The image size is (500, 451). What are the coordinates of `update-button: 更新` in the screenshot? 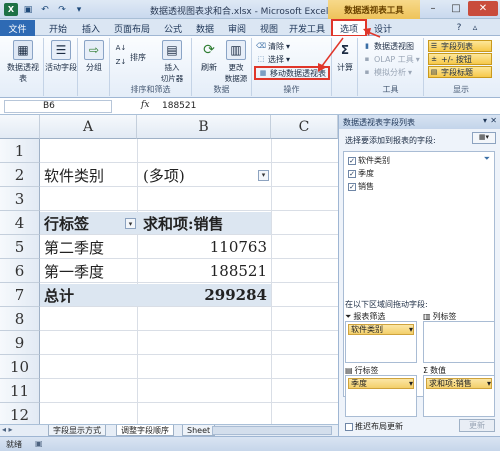 It's located at (477, 425).